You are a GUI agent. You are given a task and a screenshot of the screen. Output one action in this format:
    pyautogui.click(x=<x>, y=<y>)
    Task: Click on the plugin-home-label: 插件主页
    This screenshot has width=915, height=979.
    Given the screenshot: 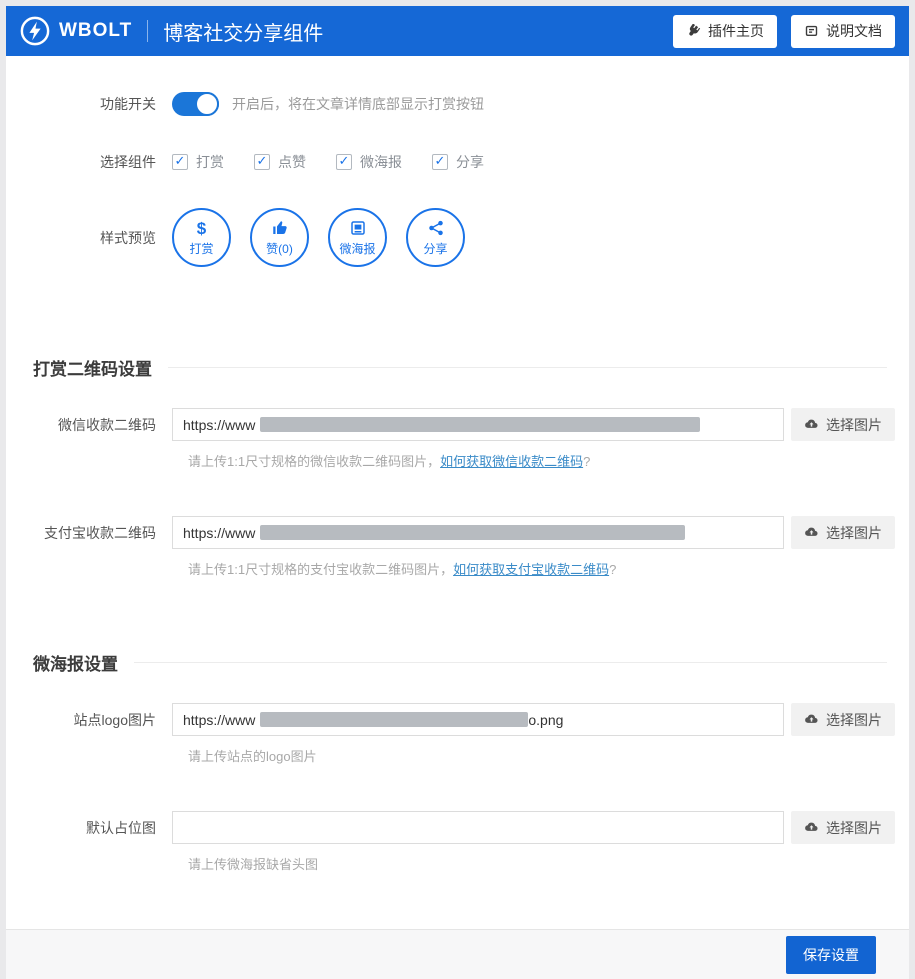 What is the action you would take?
    pyautogui.click(x=736, y=31)
    